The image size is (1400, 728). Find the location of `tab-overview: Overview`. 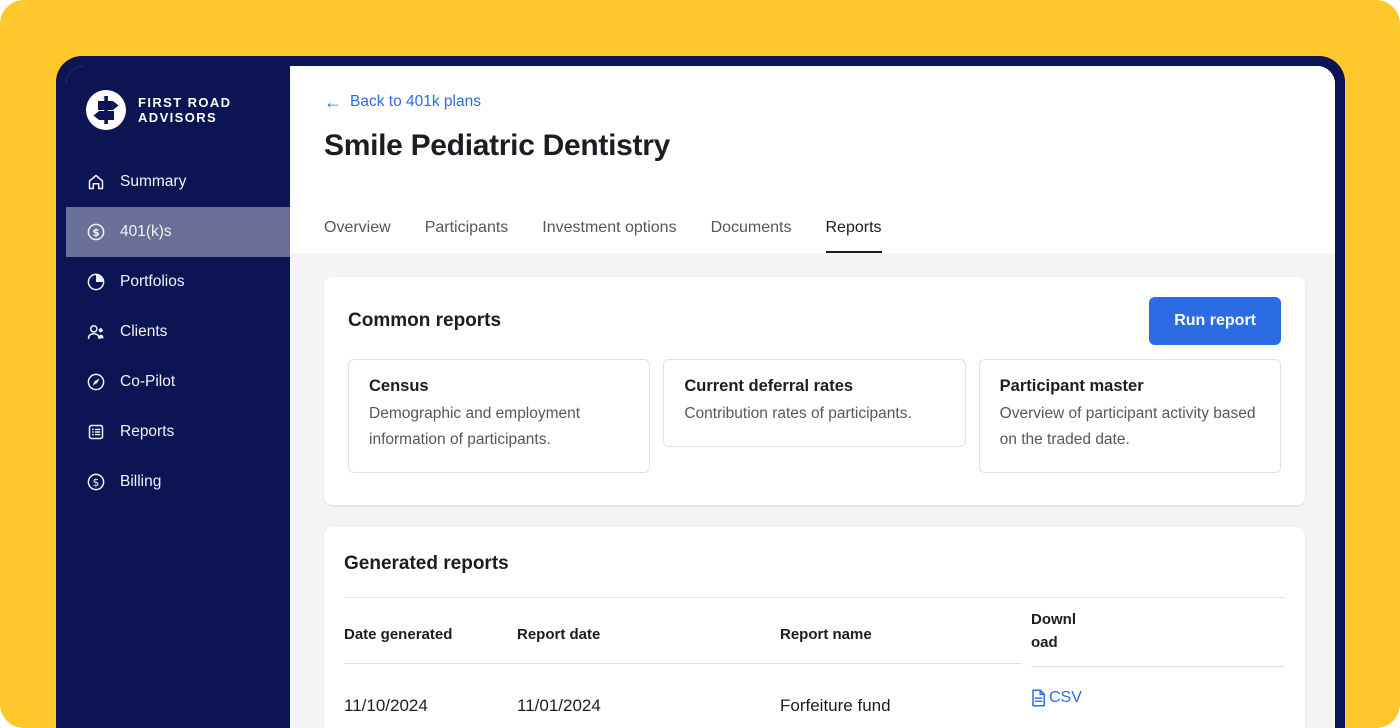

tab-overview: Overview is located at coordinates (357, 235).